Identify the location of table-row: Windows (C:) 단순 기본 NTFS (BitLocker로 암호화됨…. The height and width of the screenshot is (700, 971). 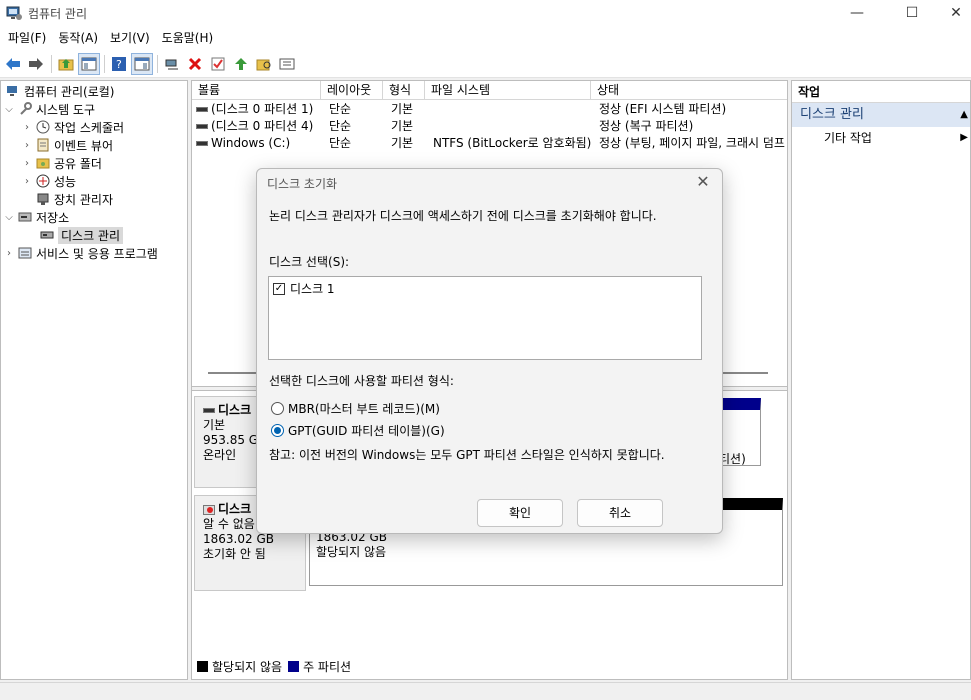
(489, 143).